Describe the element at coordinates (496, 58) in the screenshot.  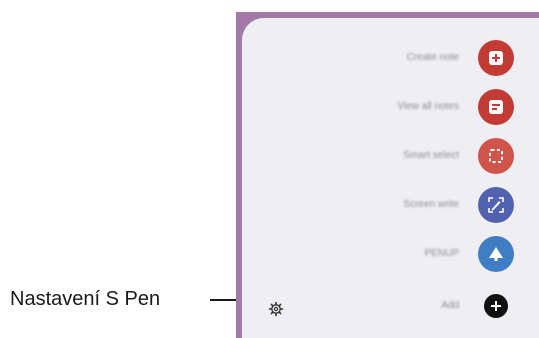
I see `create-note-icon` at that location.